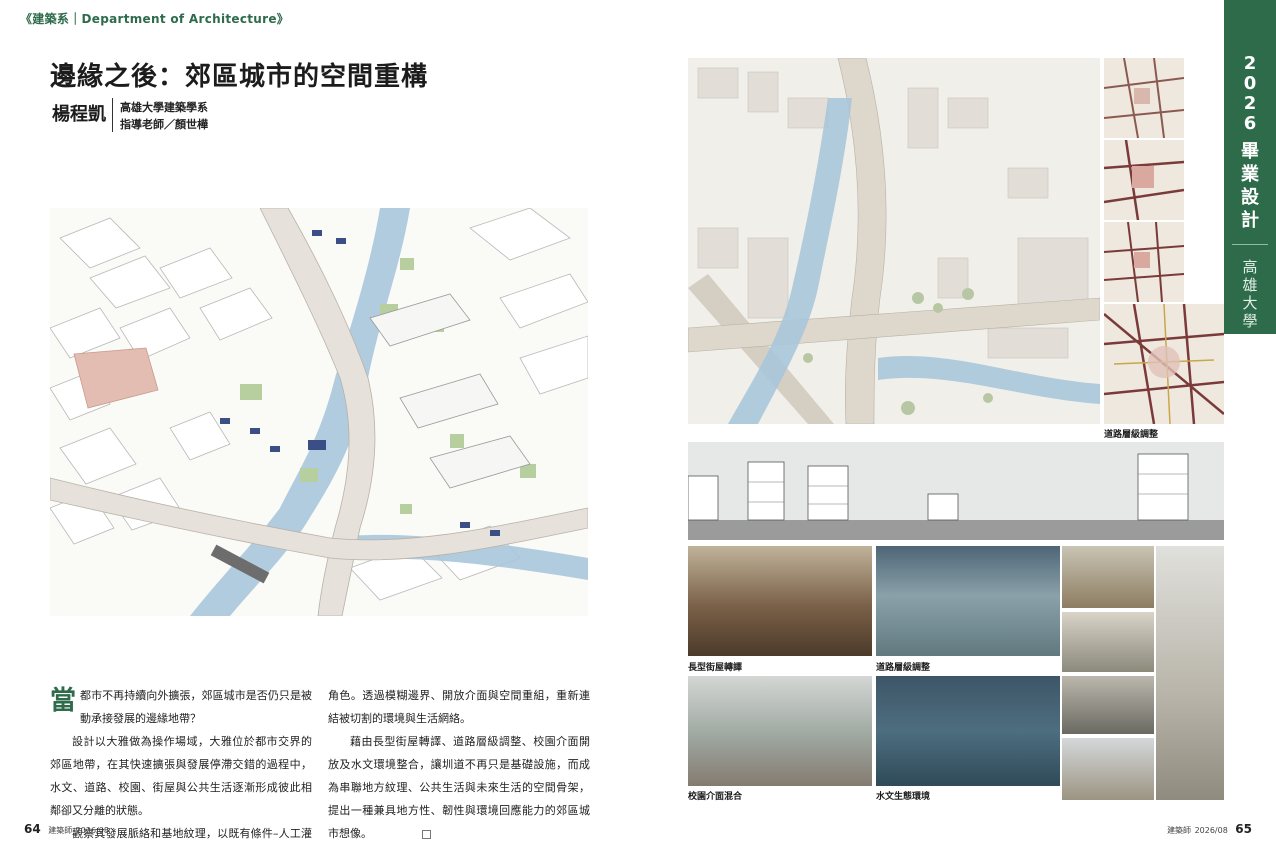 The height and width of the screenshot is (850, 1276). What do you see at coordinates (1250, 321) in the screenshot?
I see `school-char: 學` at bounding box center [1250, 321].